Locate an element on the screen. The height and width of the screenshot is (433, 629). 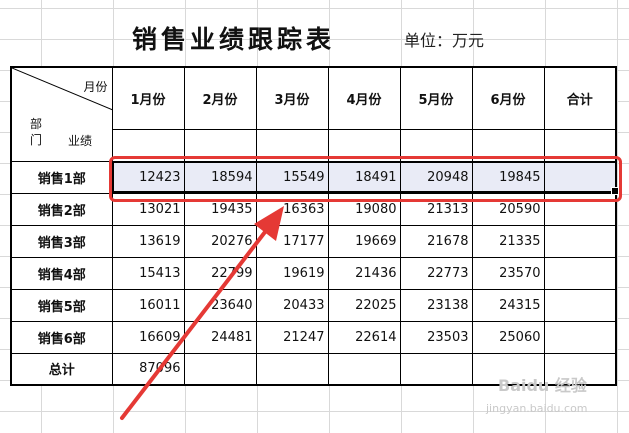
annotation-arrow is located at coordinates (202, 313).